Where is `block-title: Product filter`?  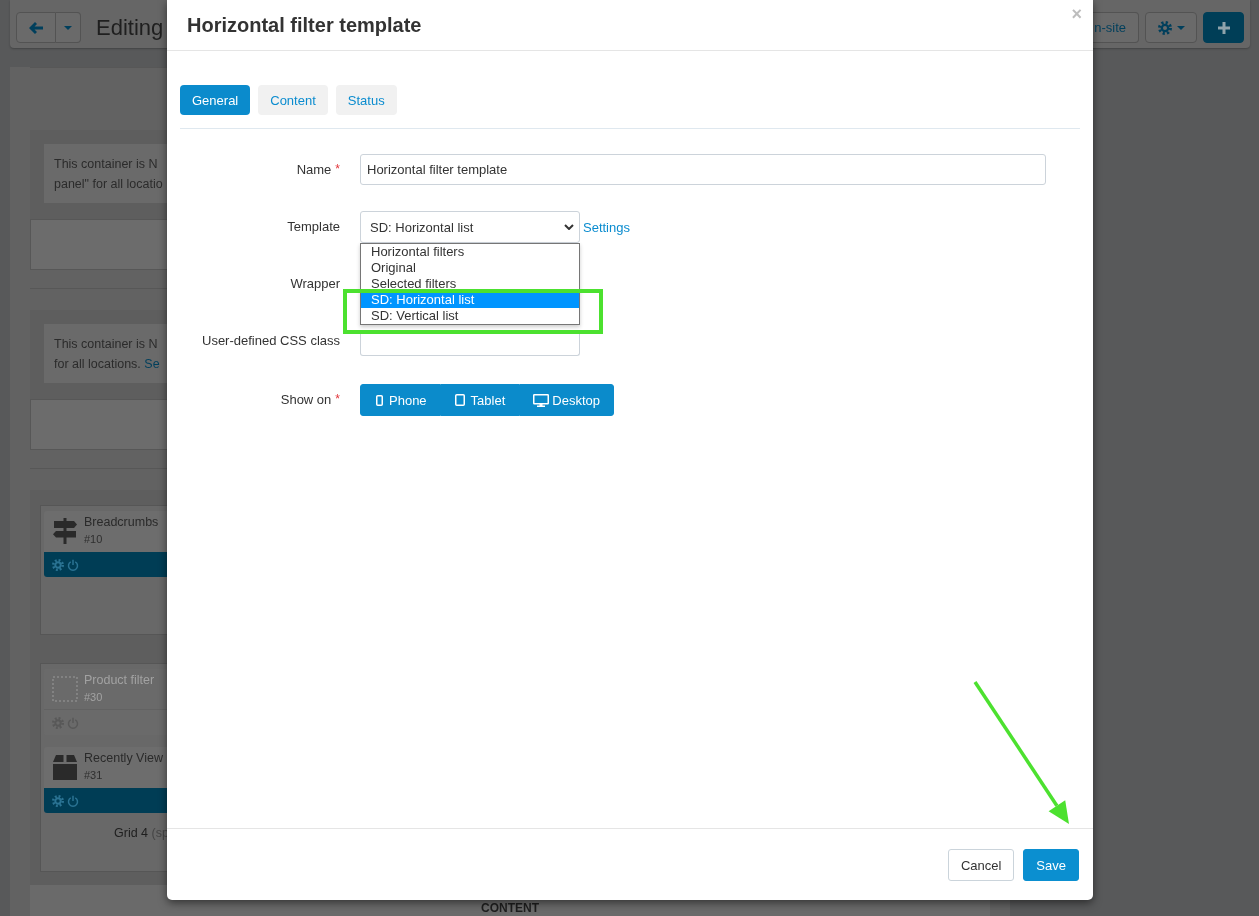 block-title: Product filter is located at coordinates (119, 680).